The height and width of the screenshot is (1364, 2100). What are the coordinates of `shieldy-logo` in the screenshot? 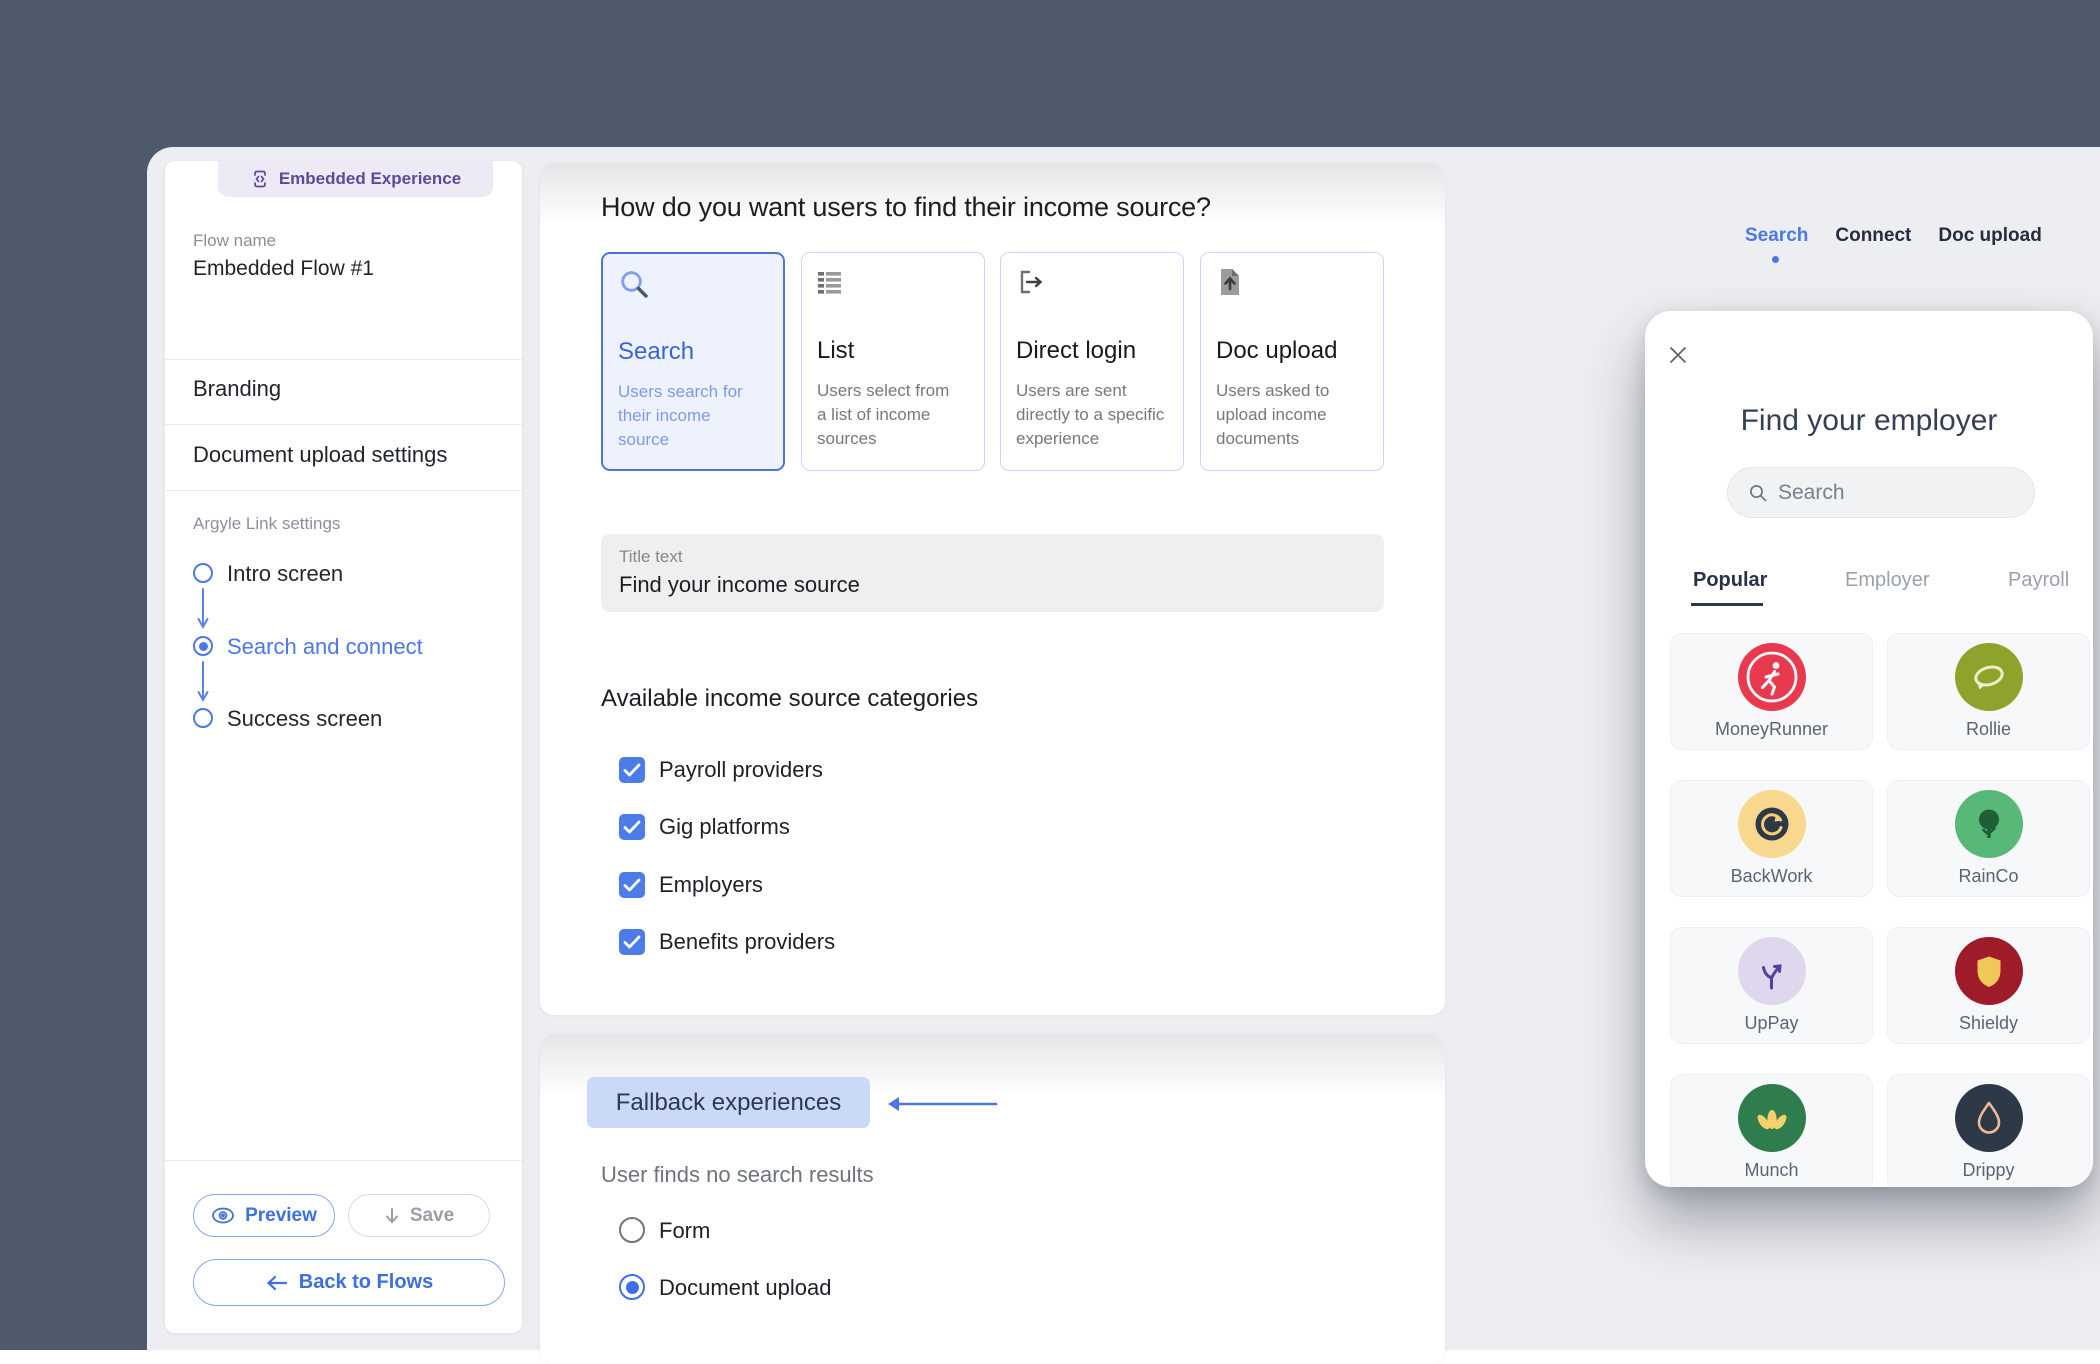 It's located at (1989, 971).